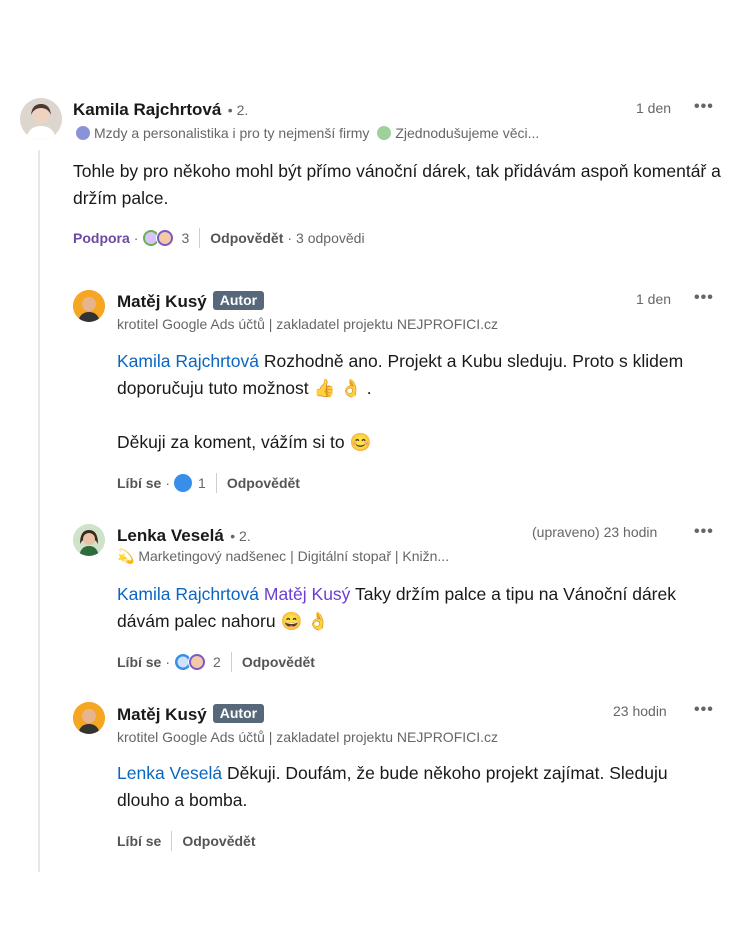 The image size is (750, 938). I want to click on support-button: Podpora, so click(101, 238).